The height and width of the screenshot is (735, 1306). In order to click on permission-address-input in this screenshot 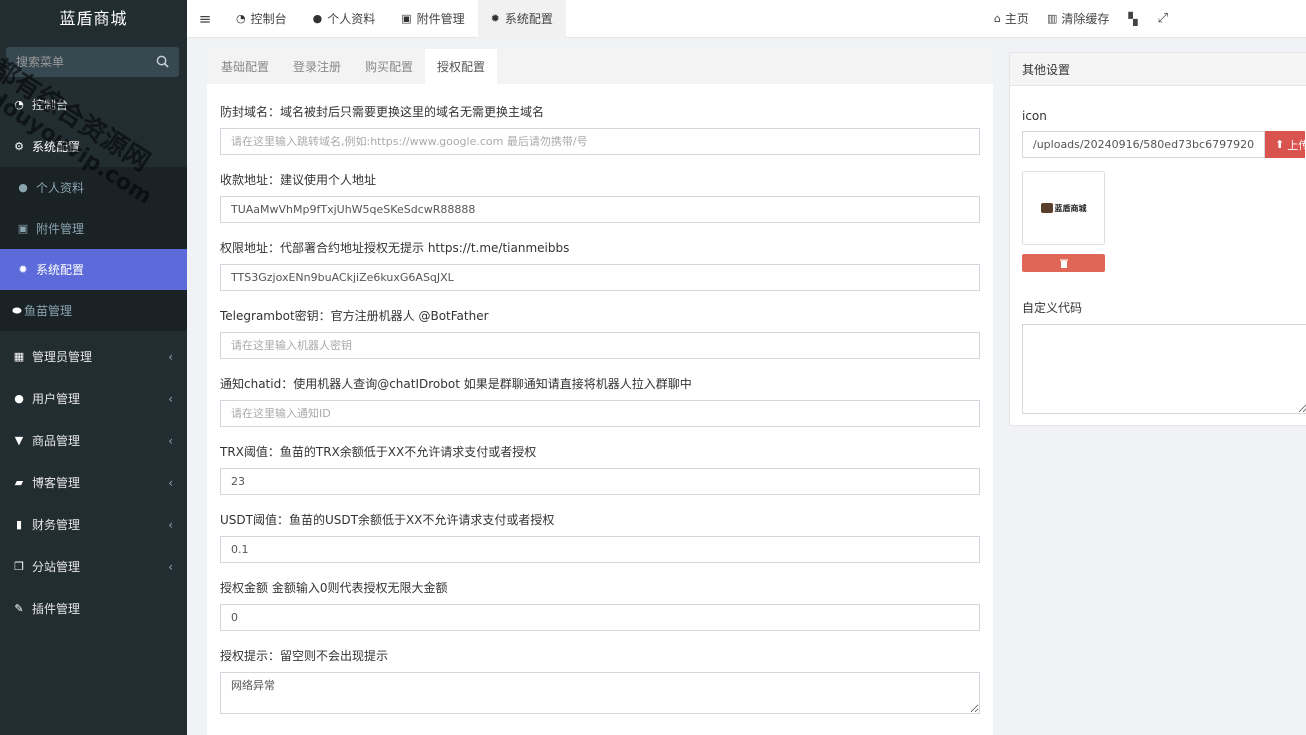, I will do `click(600, 277)`.